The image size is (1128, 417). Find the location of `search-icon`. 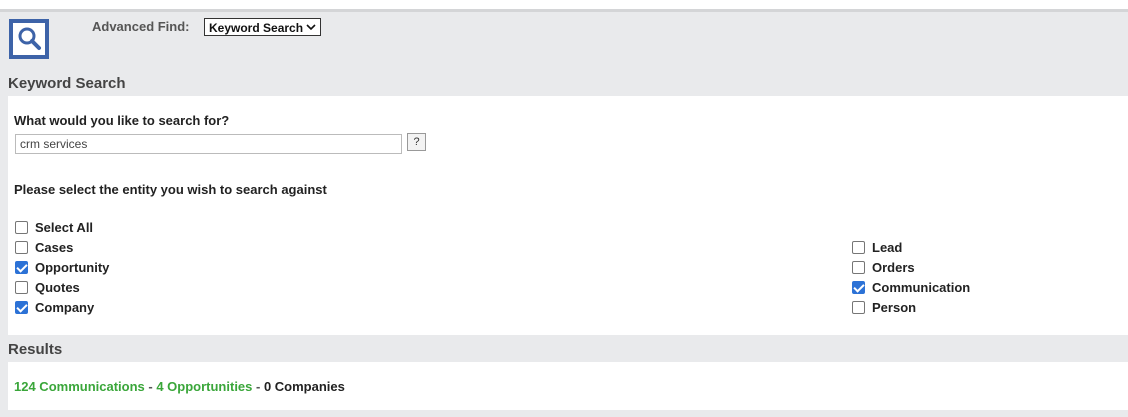

search-icon is located at coordinates (29, 38).